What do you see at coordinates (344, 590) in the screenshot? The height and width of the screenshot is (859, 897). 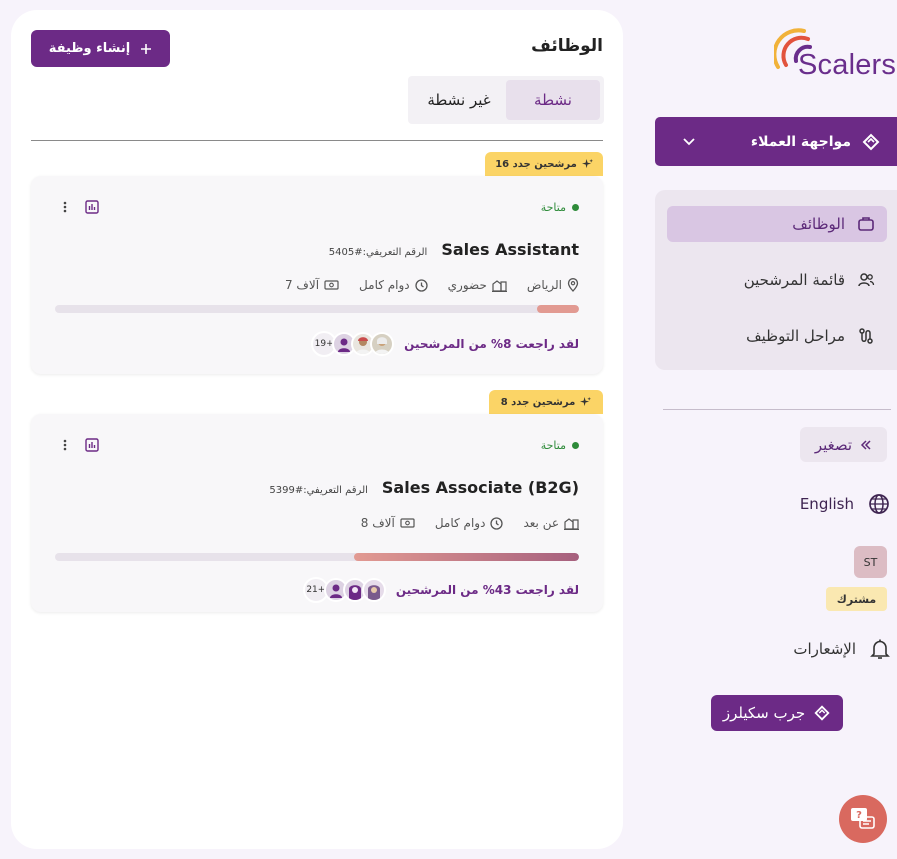 I see `candidate-avatars: 21+` at bounding box center [344, 590].